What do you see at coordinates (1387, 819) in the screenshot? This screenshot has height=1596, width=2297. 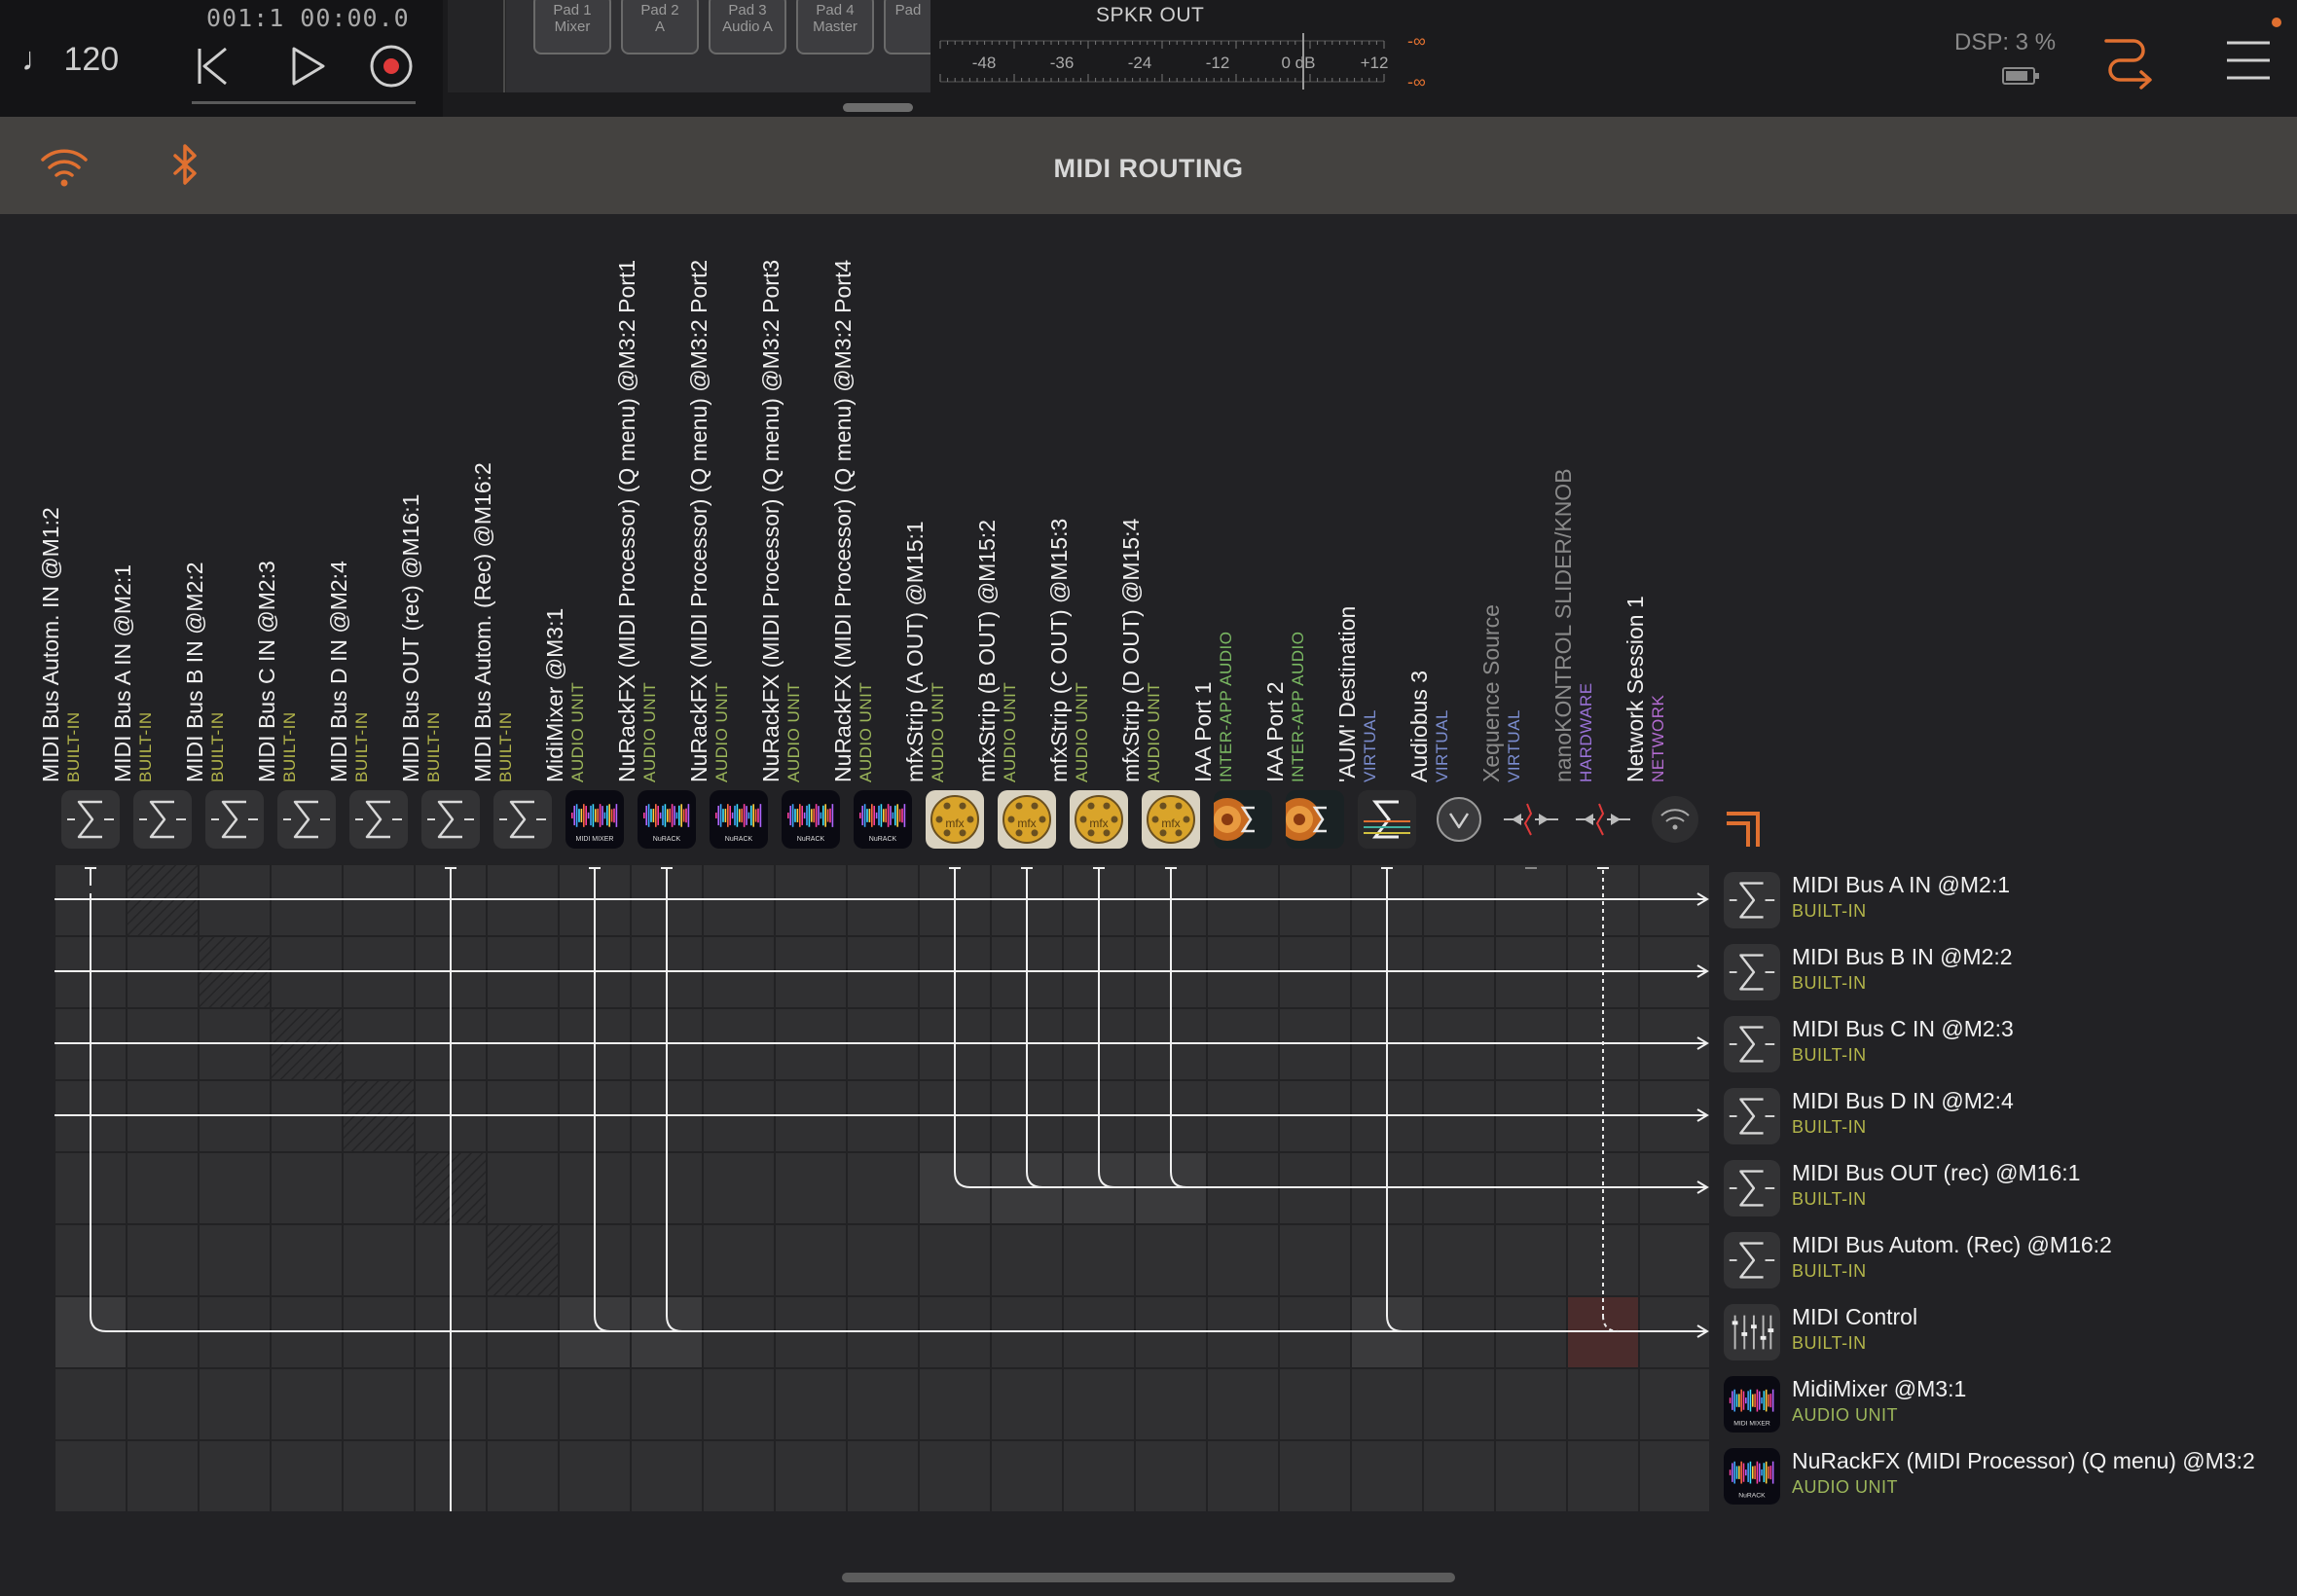 I see `aum-destination-icon` at bounding box center [1387, 819].